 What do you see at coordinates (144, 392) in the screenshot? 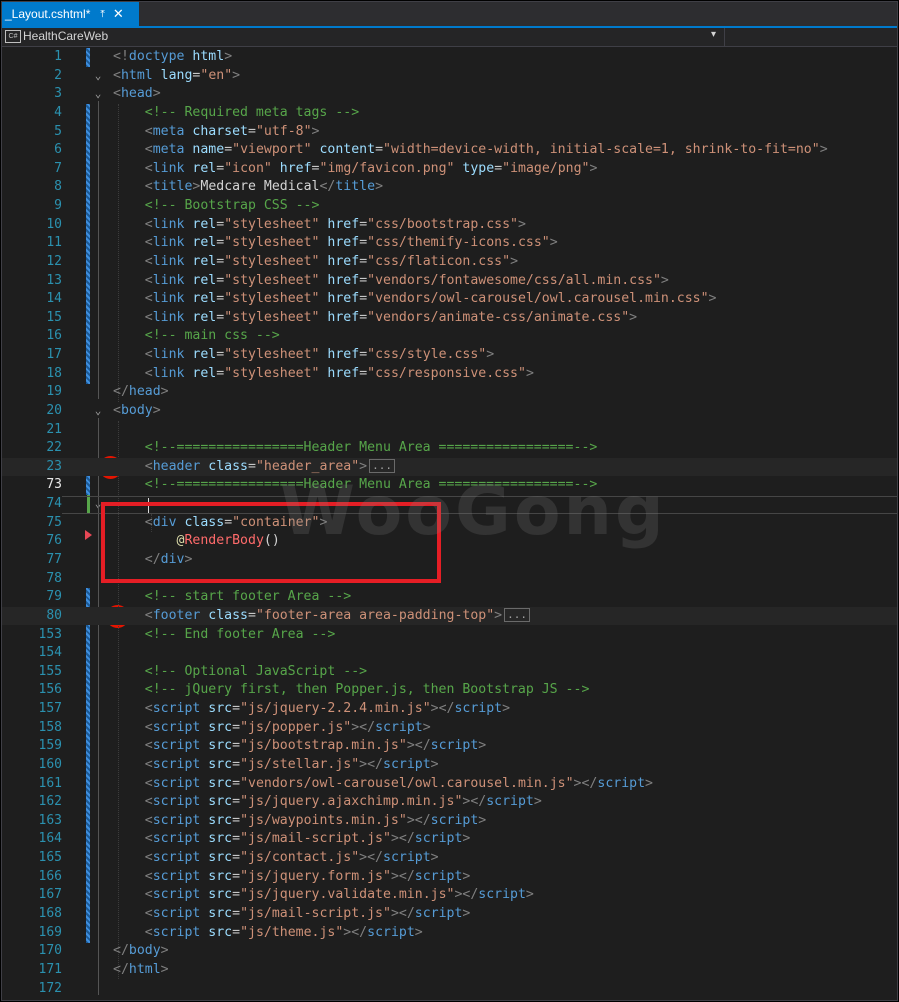
I see `code-token: head` at bounding box center [144, 392].